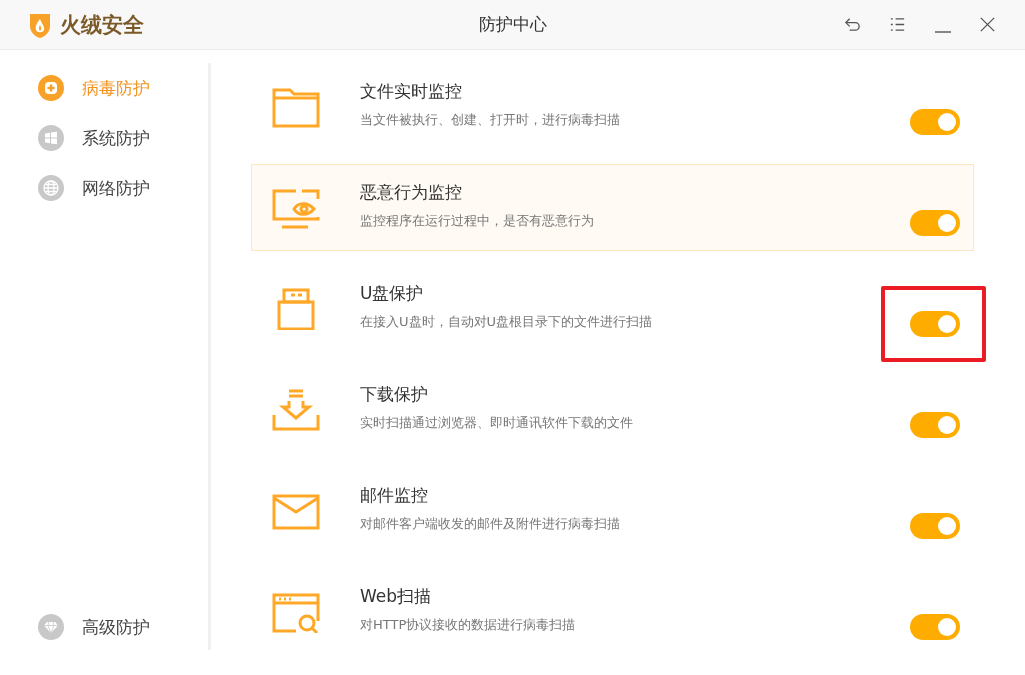 The height and width of the screenshot is (675, 1025). I want to click on feature-description: 在接入U盘时，自动对U盘根目录下的文件进行扫描, so click(507, 322).